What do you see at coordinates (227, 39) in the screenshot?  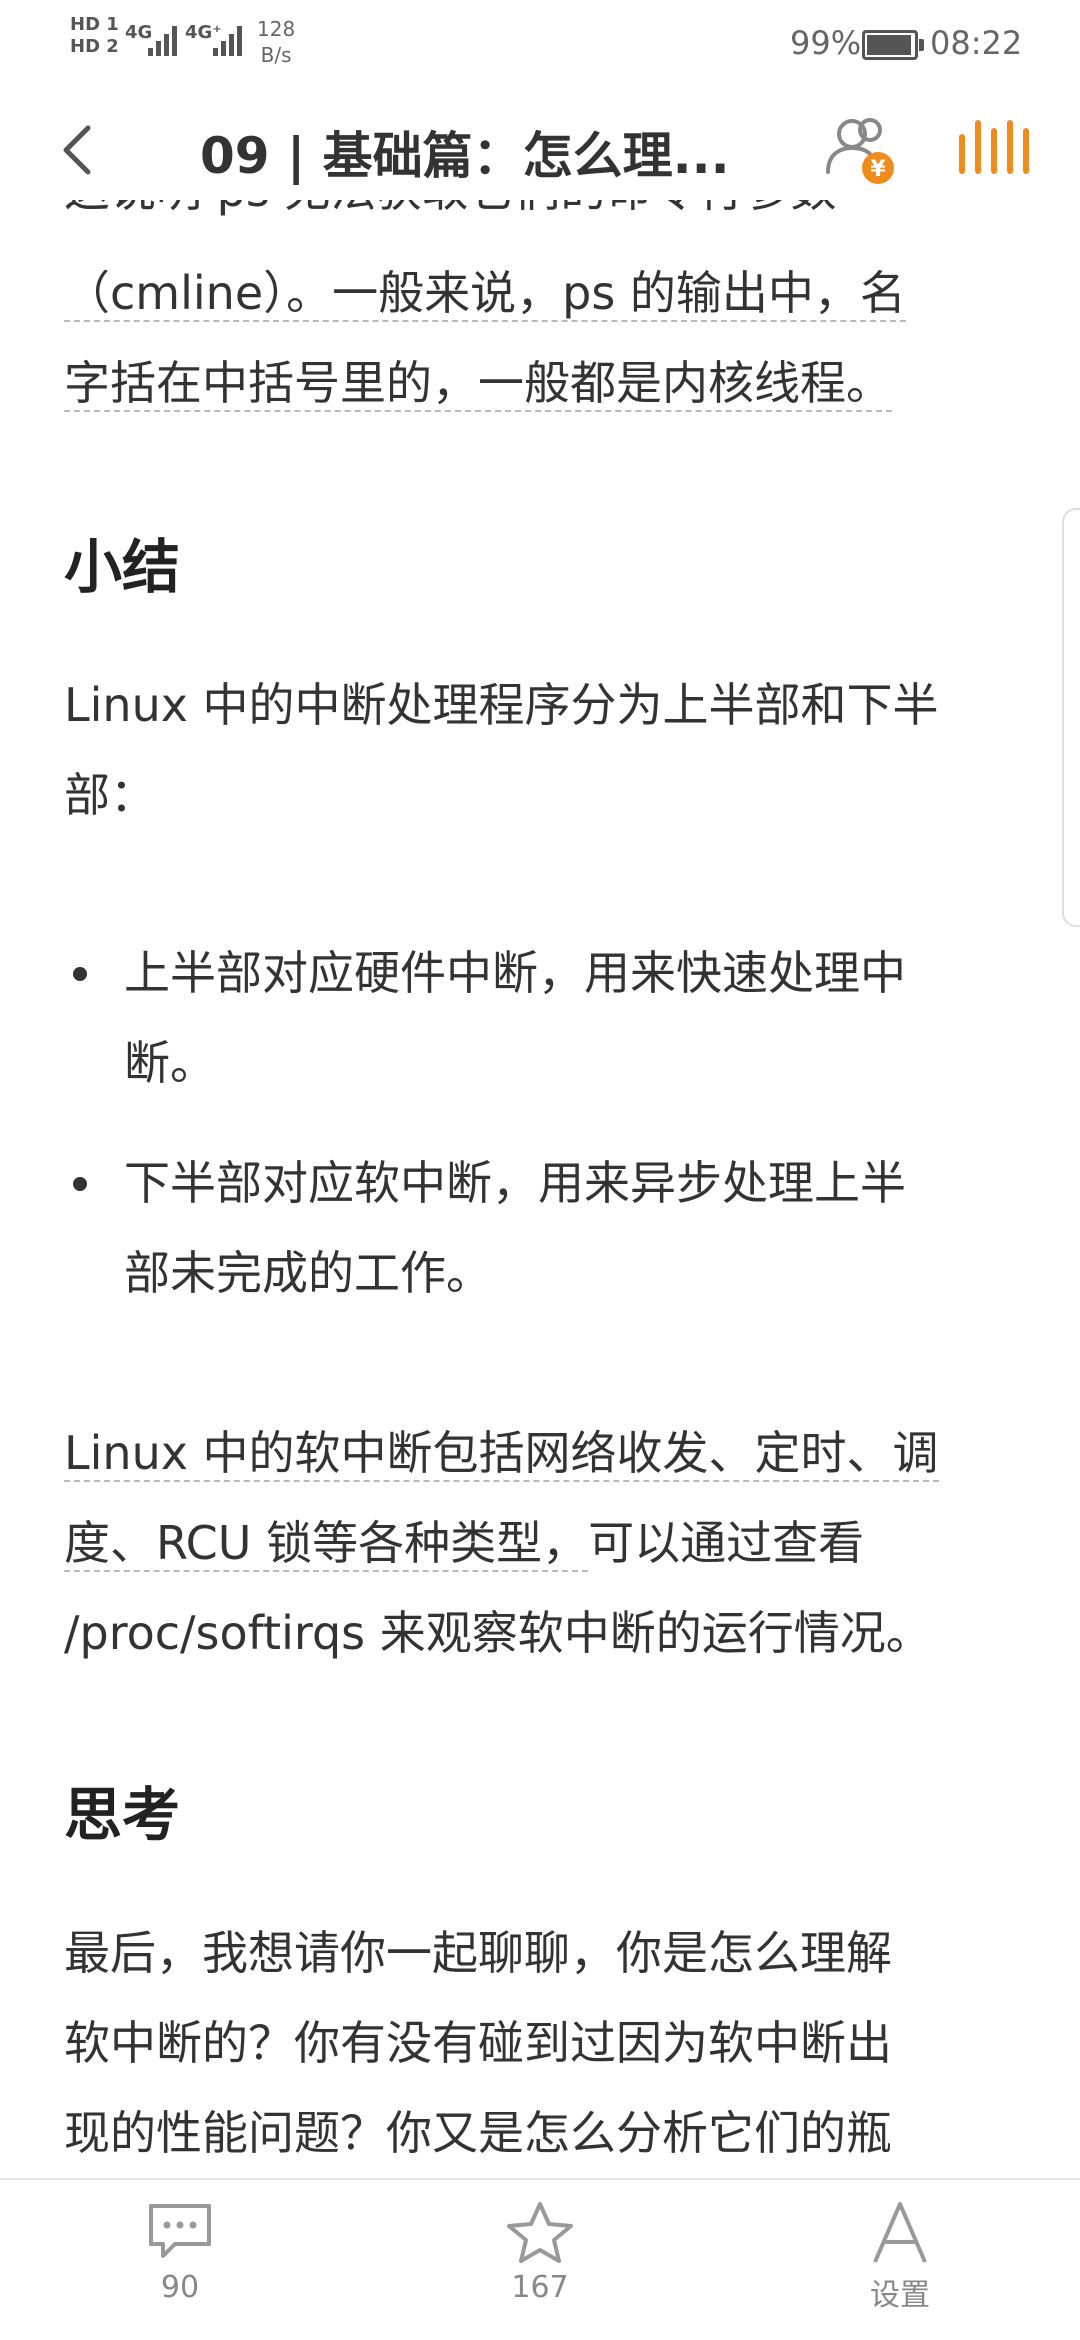 I see `signal-2-icon` at bounding box center [227, 39].